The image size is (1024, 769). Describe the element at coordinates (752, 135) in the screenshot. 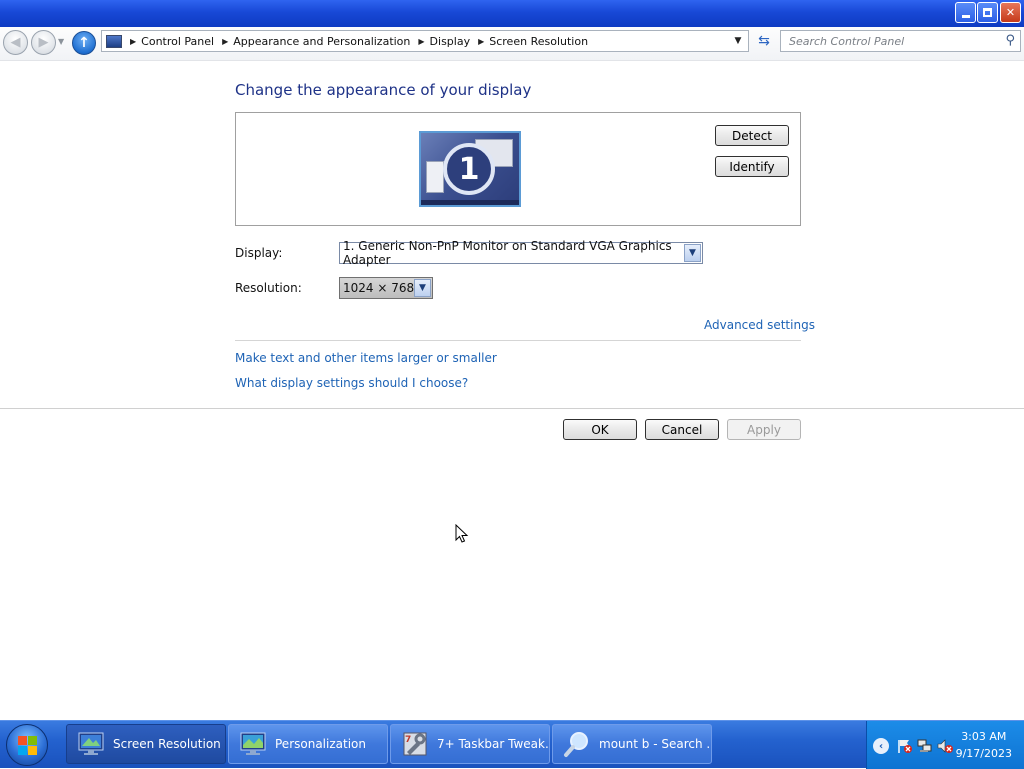

I see `detect-button: Detect` at that location.